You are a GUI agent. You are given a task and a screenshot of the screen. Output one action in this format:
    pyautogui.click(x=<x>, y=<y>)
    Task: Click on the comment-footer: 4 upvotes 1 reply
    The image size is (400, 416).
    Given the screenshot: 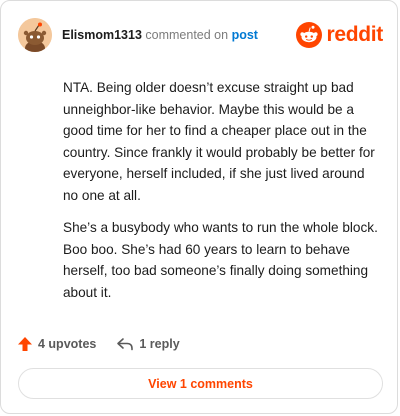 What is the action you would take?
    pyautogui.click(x=98, y=344)
    